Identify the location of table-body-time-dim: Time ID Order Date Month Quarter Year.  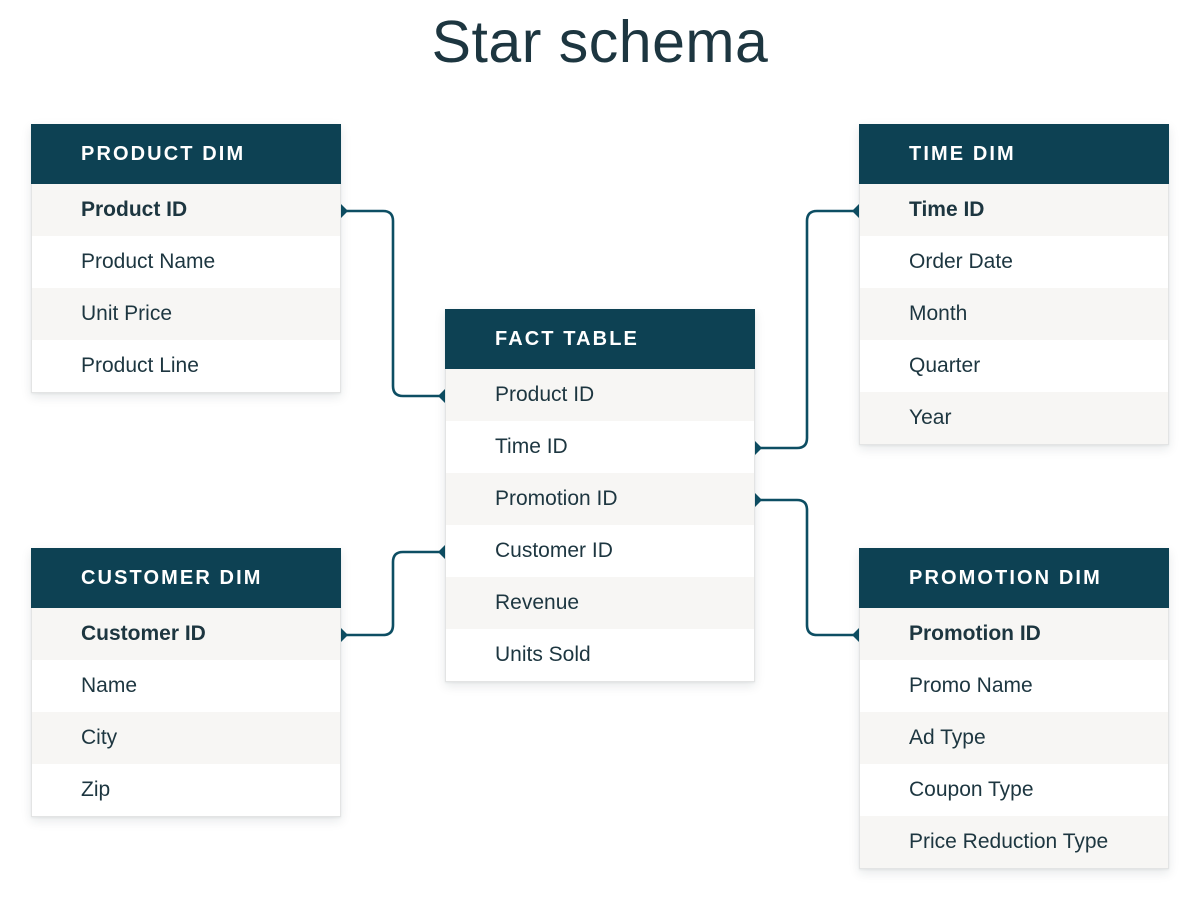
(1014, 314).